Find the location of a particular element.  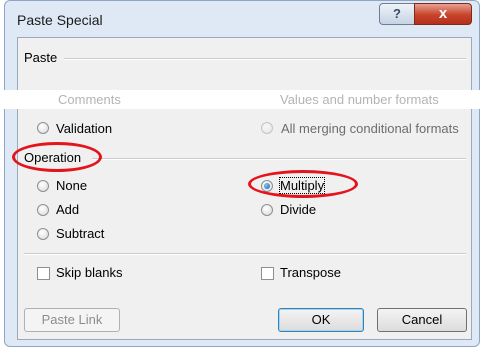

help-button: ? is located at coordinates (397, 14).